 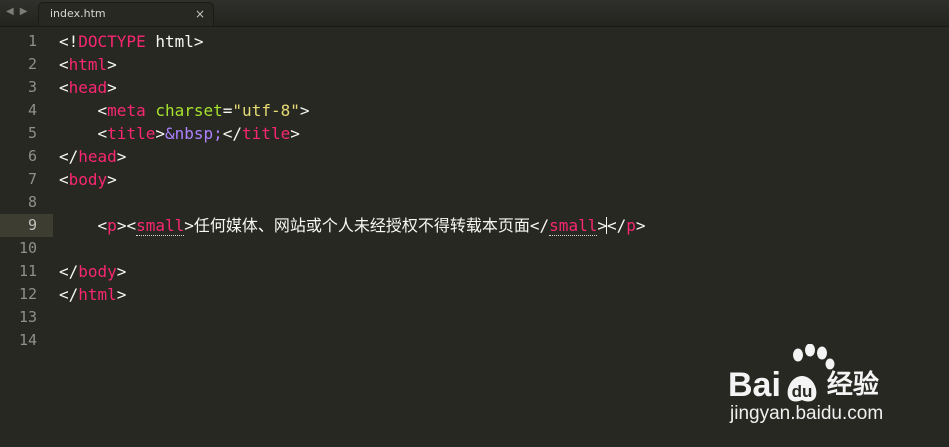 I want to click on code-token: 任何媒体、网站或个人未经授权不得转载本页面, so click(x=361, y=225).